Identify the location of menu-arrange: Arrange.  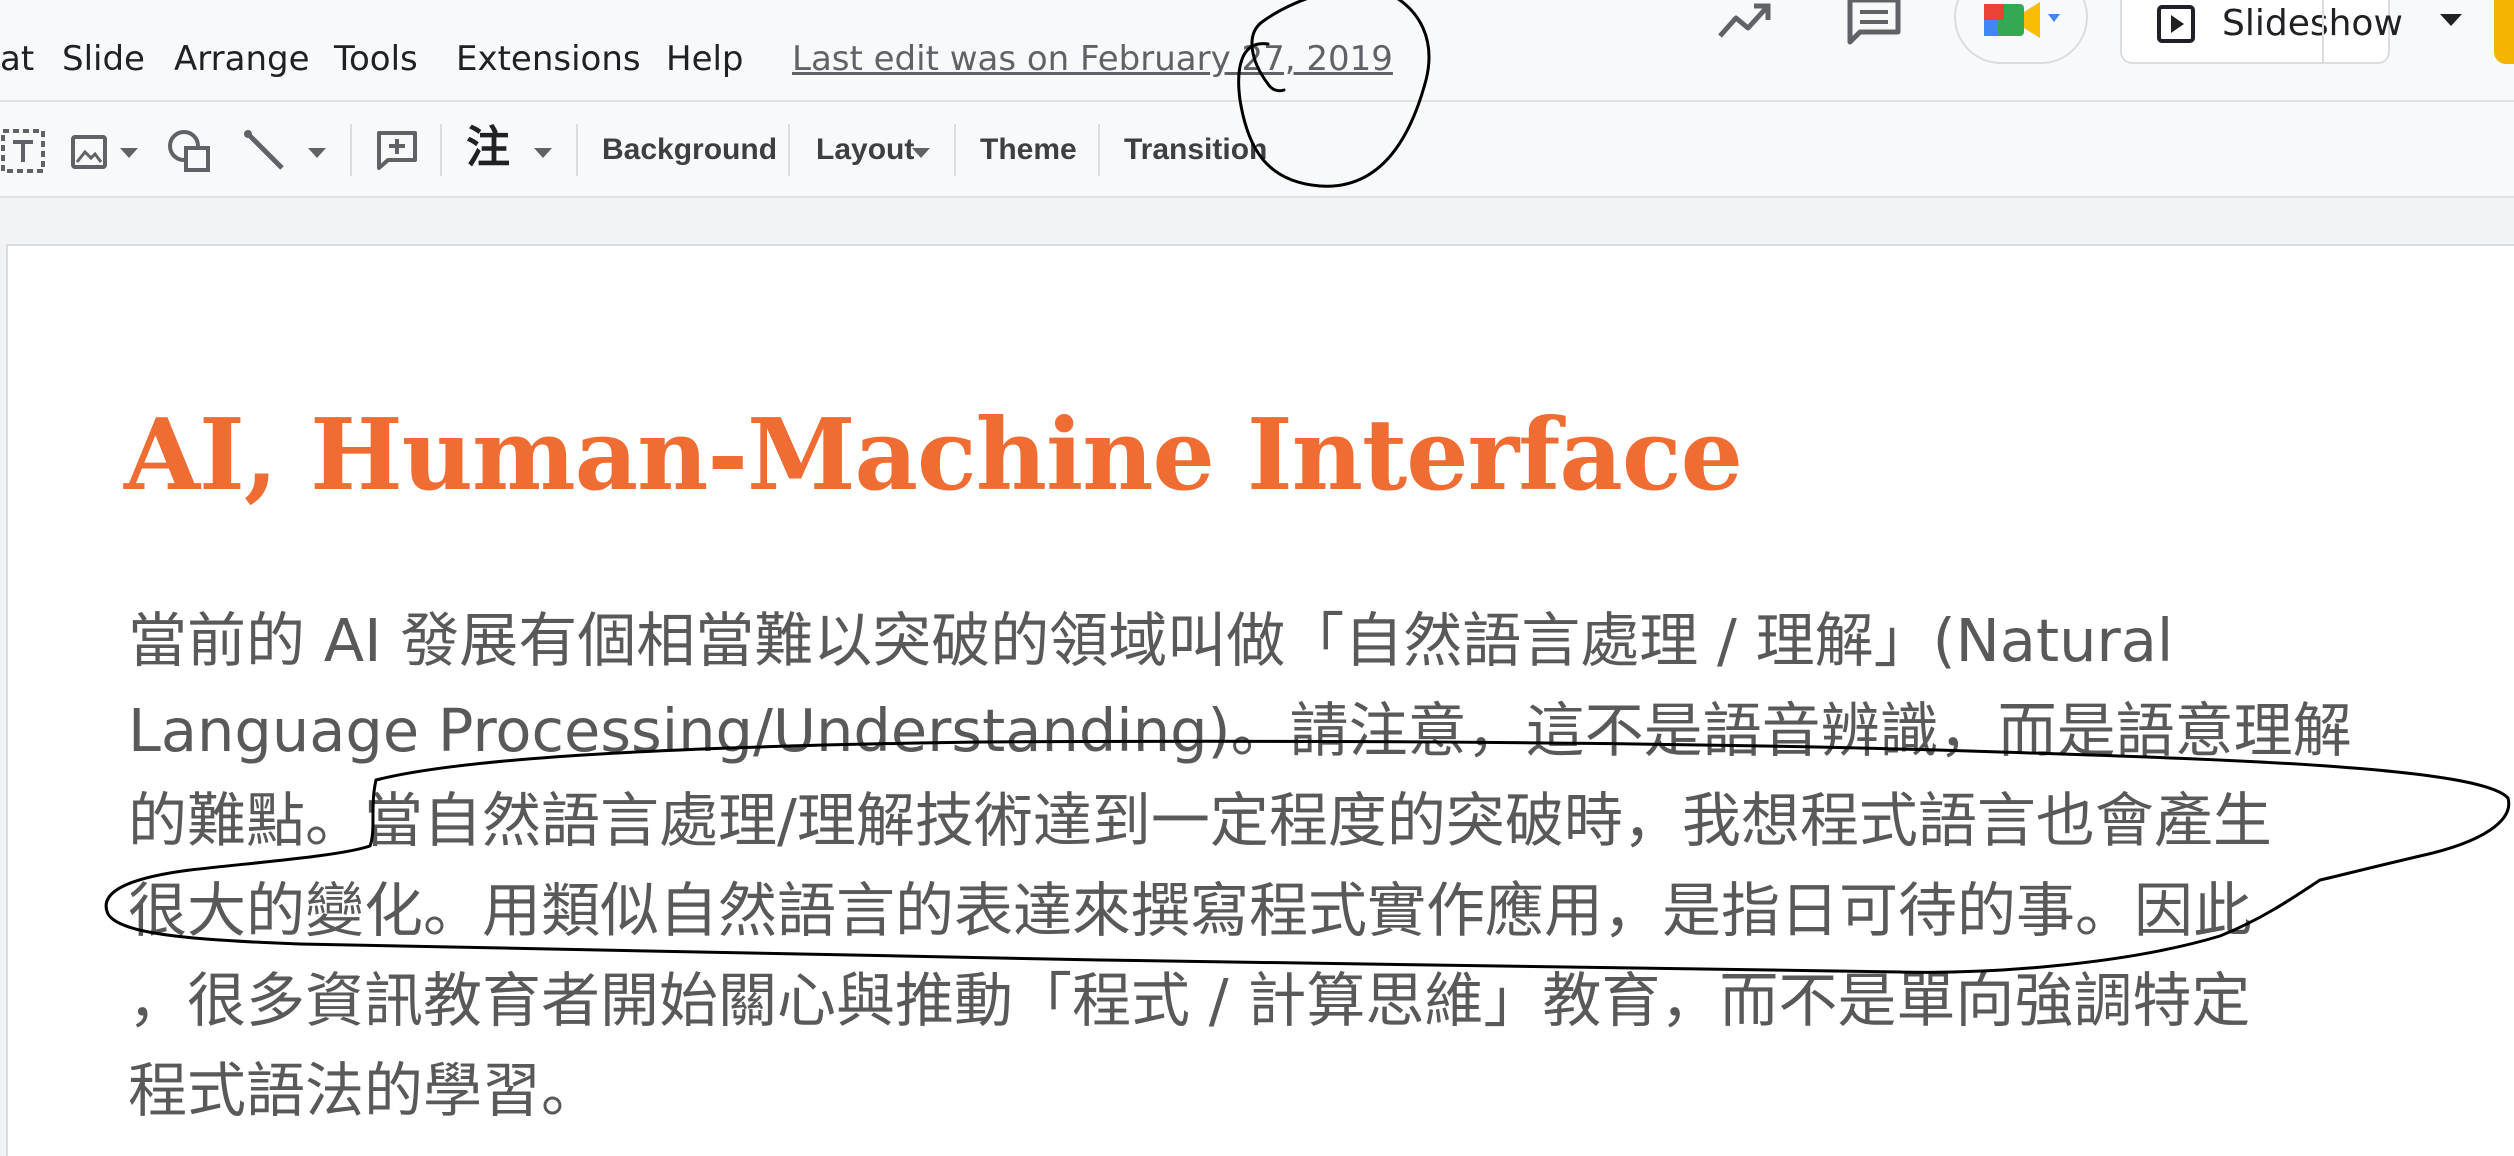
(242, 59).